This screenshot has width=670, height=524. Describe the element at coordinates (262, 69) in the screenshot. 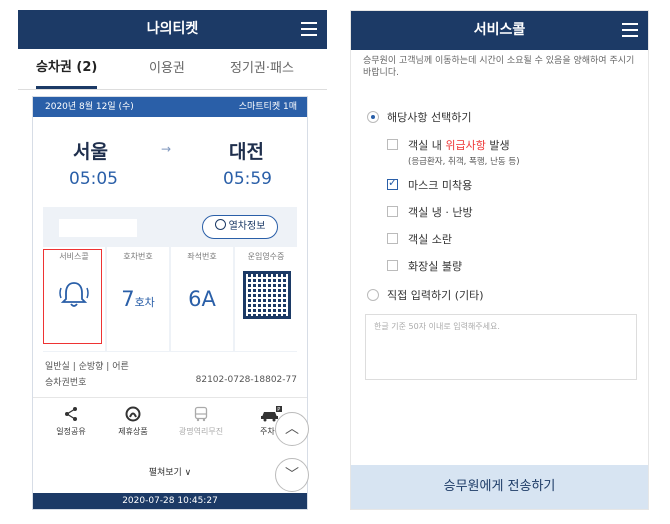

I see `tab-season-pass: 정기권·패스` at that location.